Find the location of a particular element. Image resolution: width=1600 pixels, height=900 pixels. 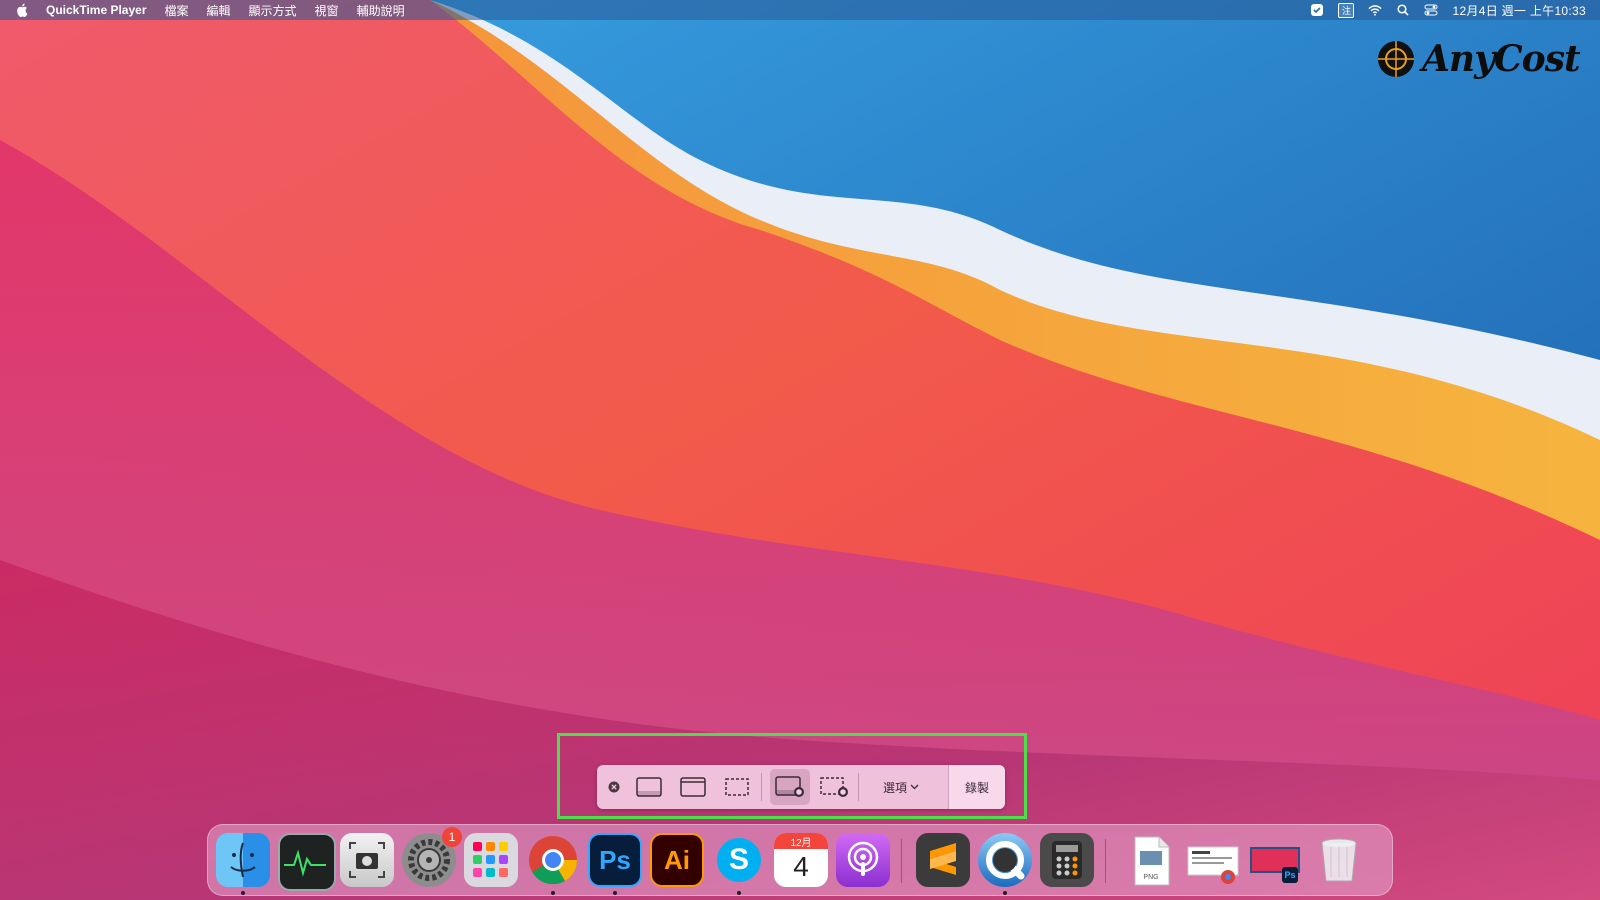

dock-skype: S is located at coordinates (739, 864).